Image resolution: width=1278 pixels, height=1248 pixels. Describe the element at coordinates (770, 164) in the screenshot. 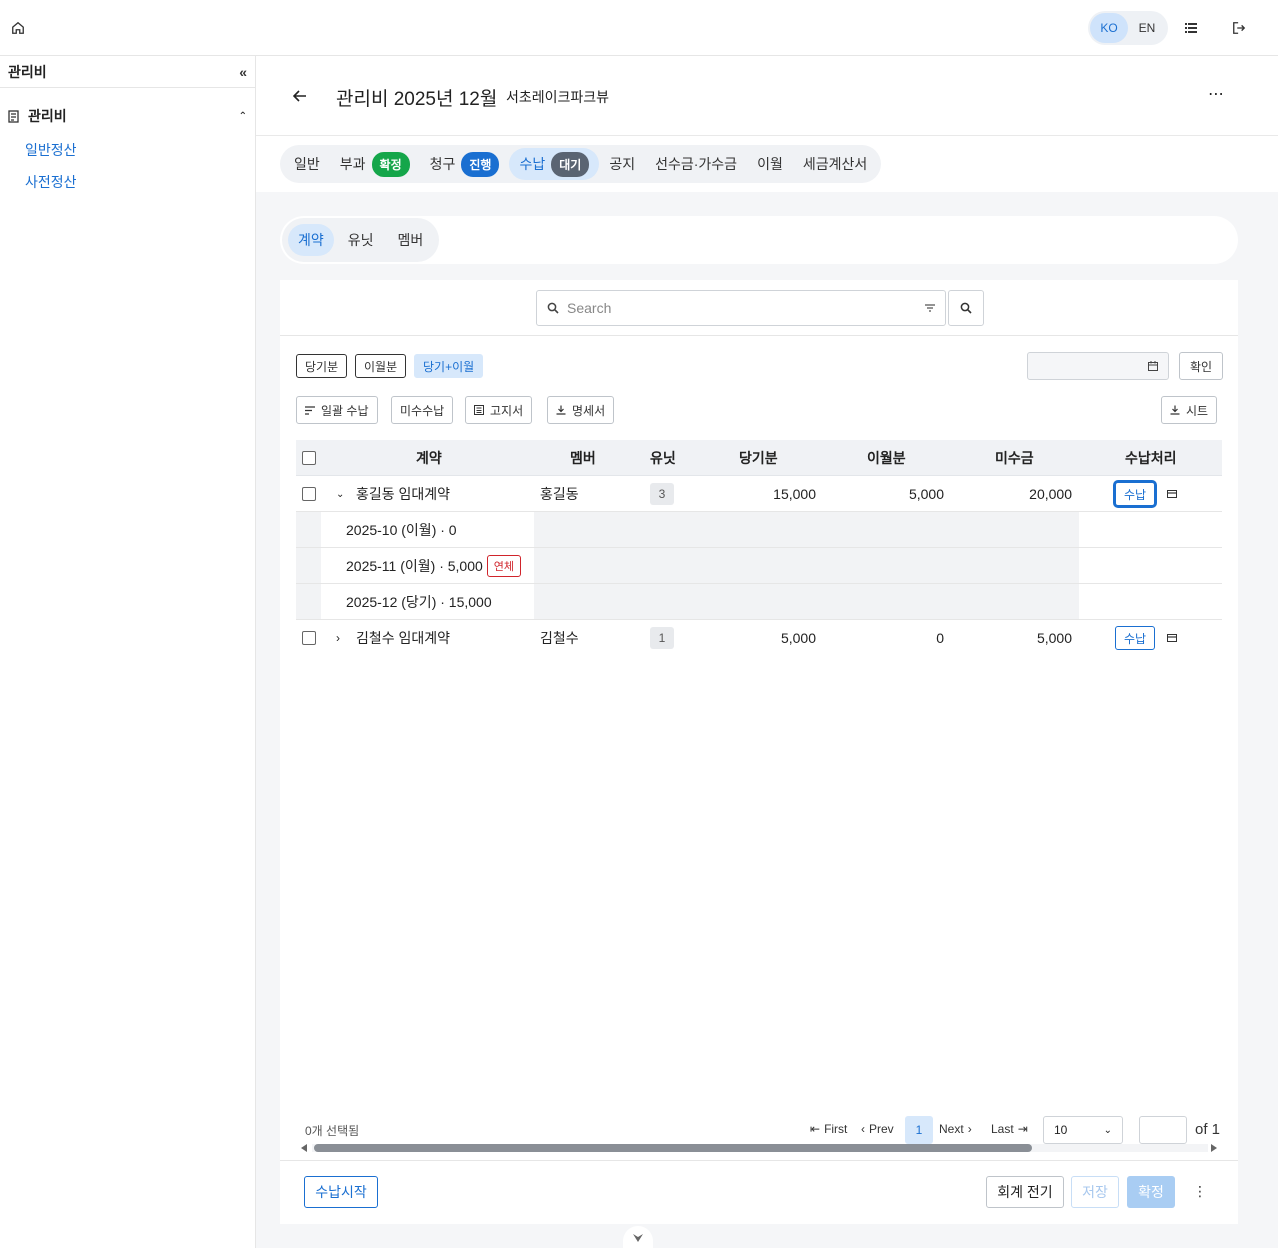

I see `tab-carryover: 이월` at that location.